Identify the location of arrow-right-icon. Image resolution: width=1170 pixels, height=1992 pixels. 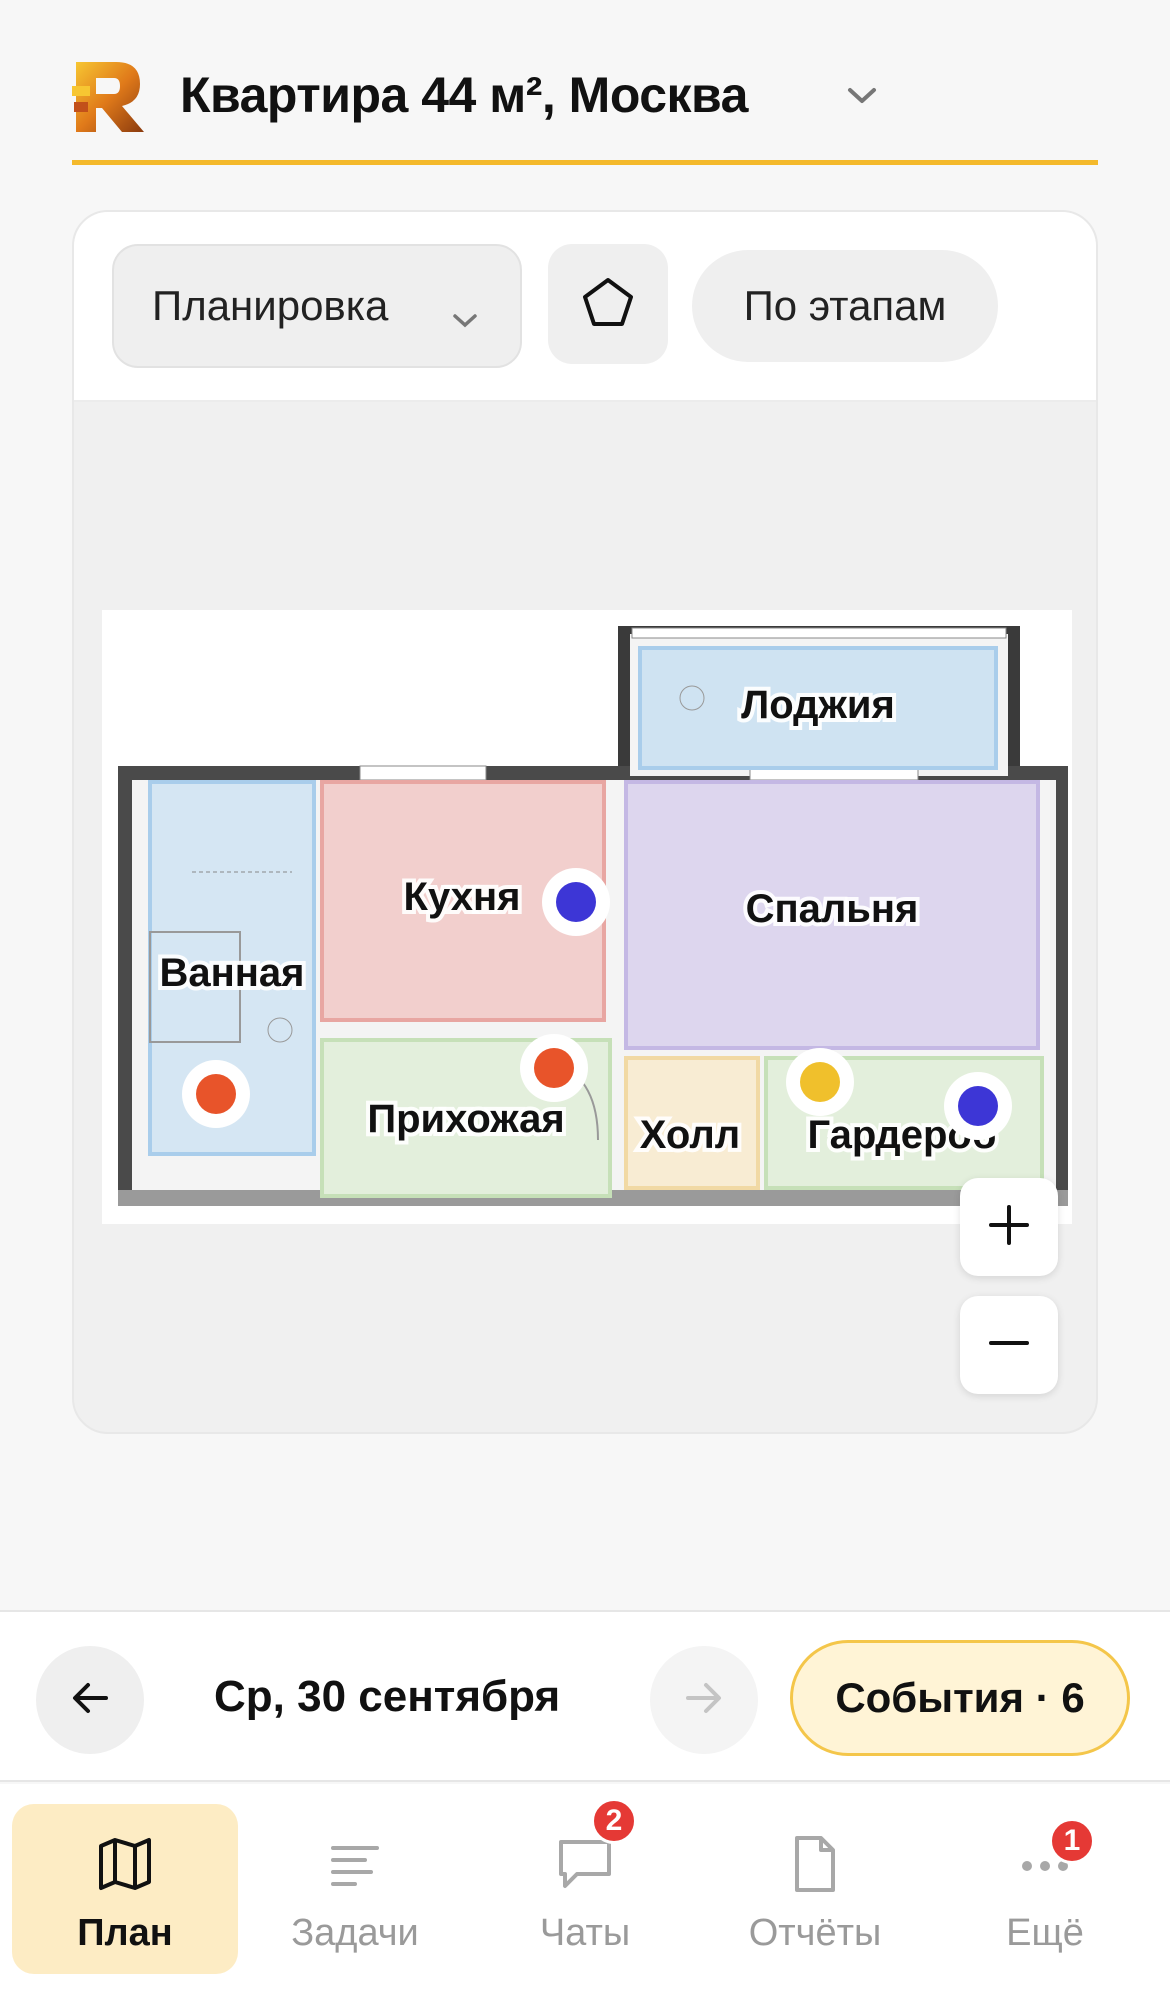
(704, 1700).